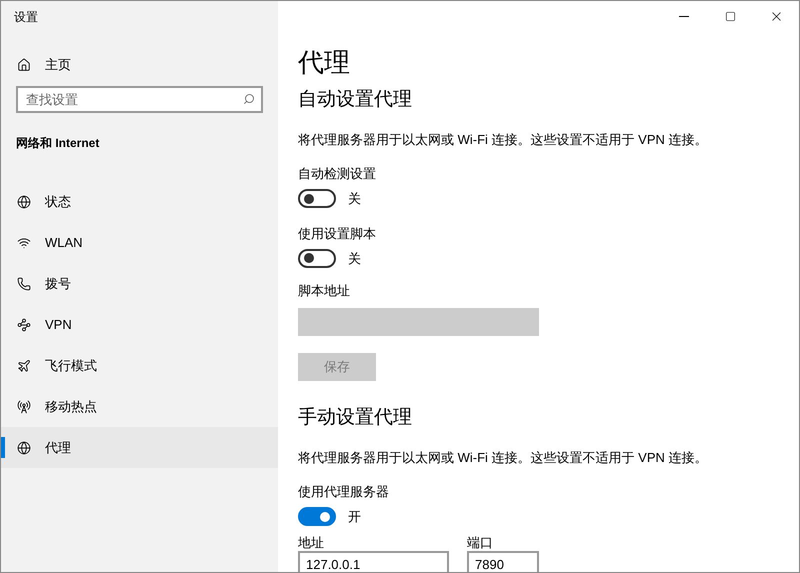 The height and width of the screenshot is (573, 800). What do you see at coordinates (344, 492) in the screenshot?
I see `setting-label: 使用代理服务器` at bounding box center [344, 492].